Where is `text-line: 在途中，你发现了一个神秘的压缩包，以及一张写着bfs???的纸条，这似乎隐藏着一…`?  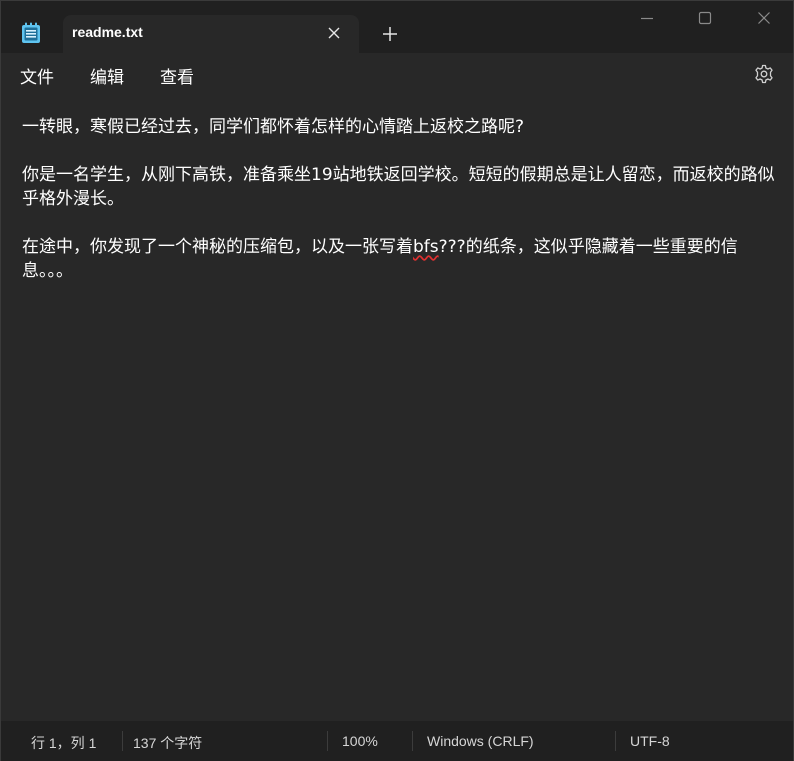
text-line: 在途中，你发现了一个神秘的压缩包，以及一张写着bfs???的纸条，这似乎隐藏着一… is located at coordinates (401, 259).